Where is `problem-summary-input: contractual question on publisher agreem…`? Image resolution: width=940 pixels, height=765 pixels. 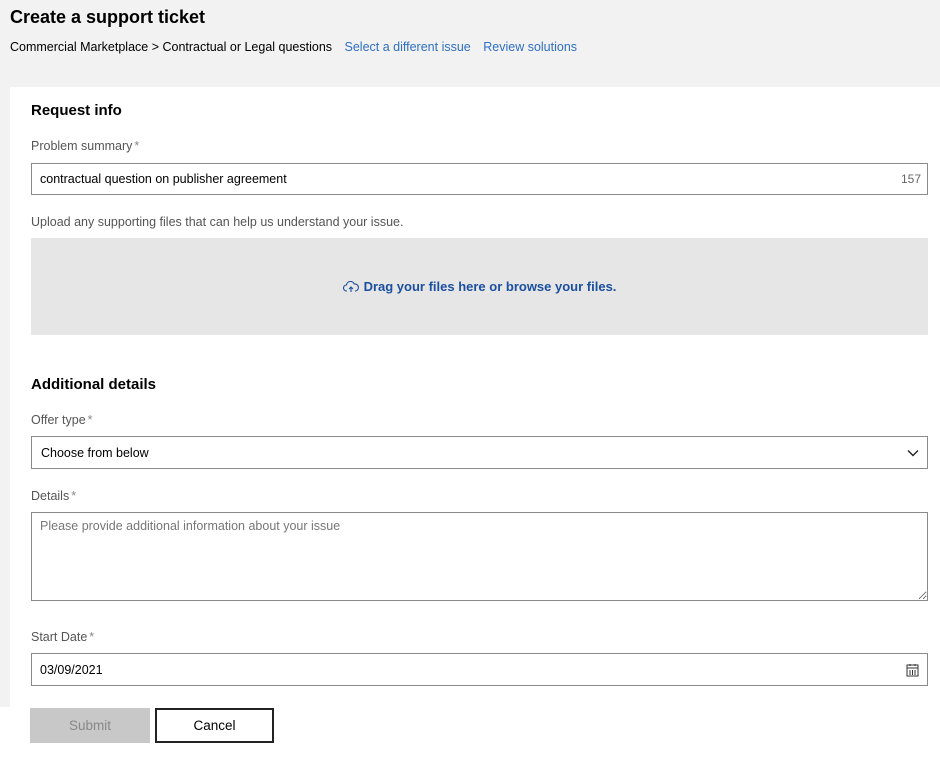 problem-summary-input: contractual question on publisher agreem… is located at coordinates (479, 179).